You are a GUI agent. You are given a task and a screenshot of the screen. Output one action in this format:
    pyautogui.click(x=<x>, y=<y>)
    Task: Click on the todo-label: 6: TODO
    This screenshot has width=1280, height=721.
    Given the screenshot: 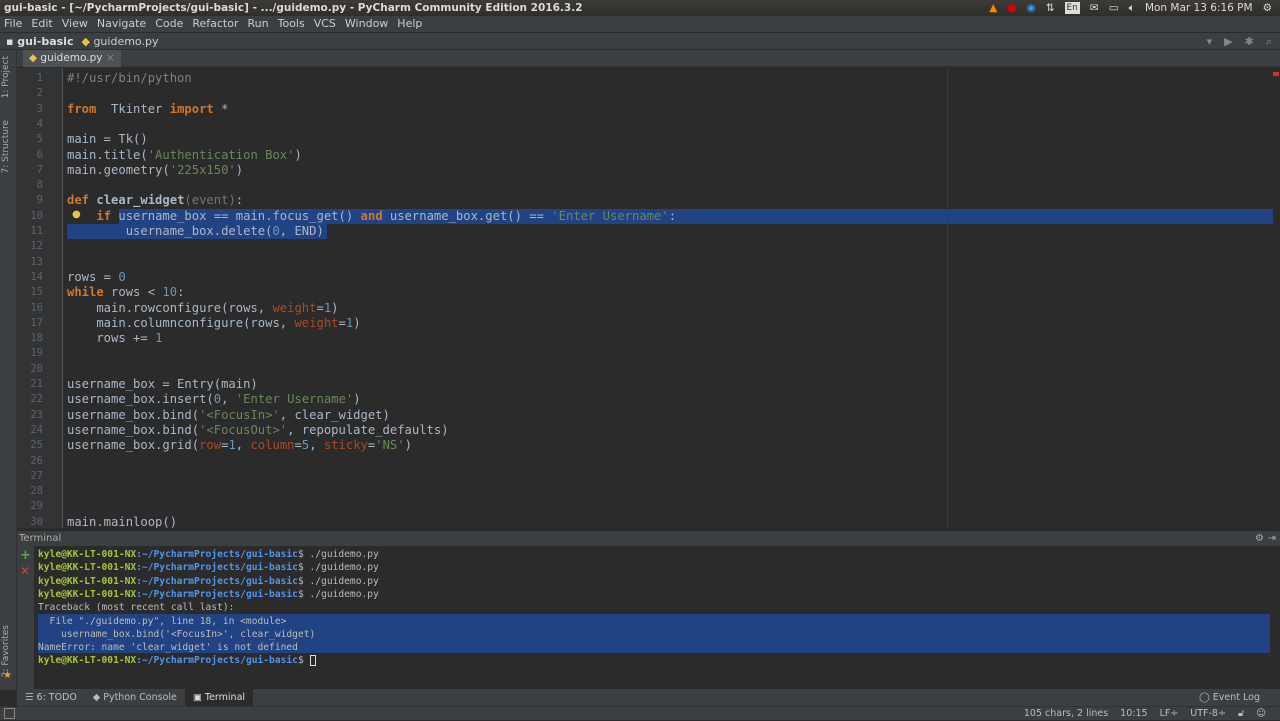 What is the action you would take?
    pyautogui.click(x=56, y=697)
    